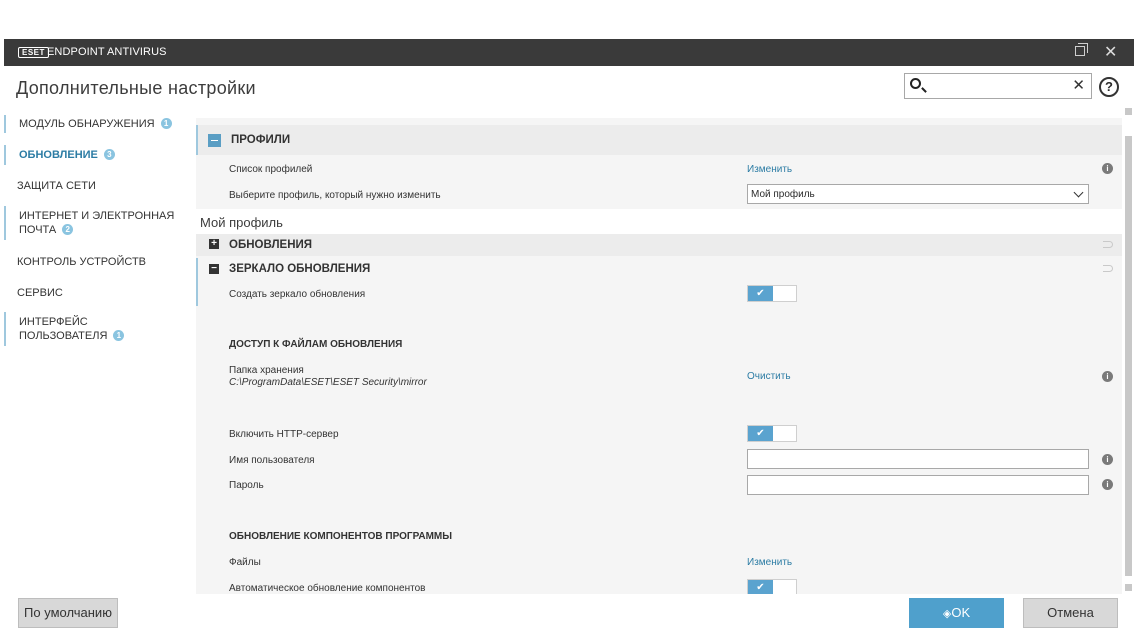 The image size is (1138, 640). I want to click on product-name: ENDPOINT ANTIVIRUS, so click(107, 52).